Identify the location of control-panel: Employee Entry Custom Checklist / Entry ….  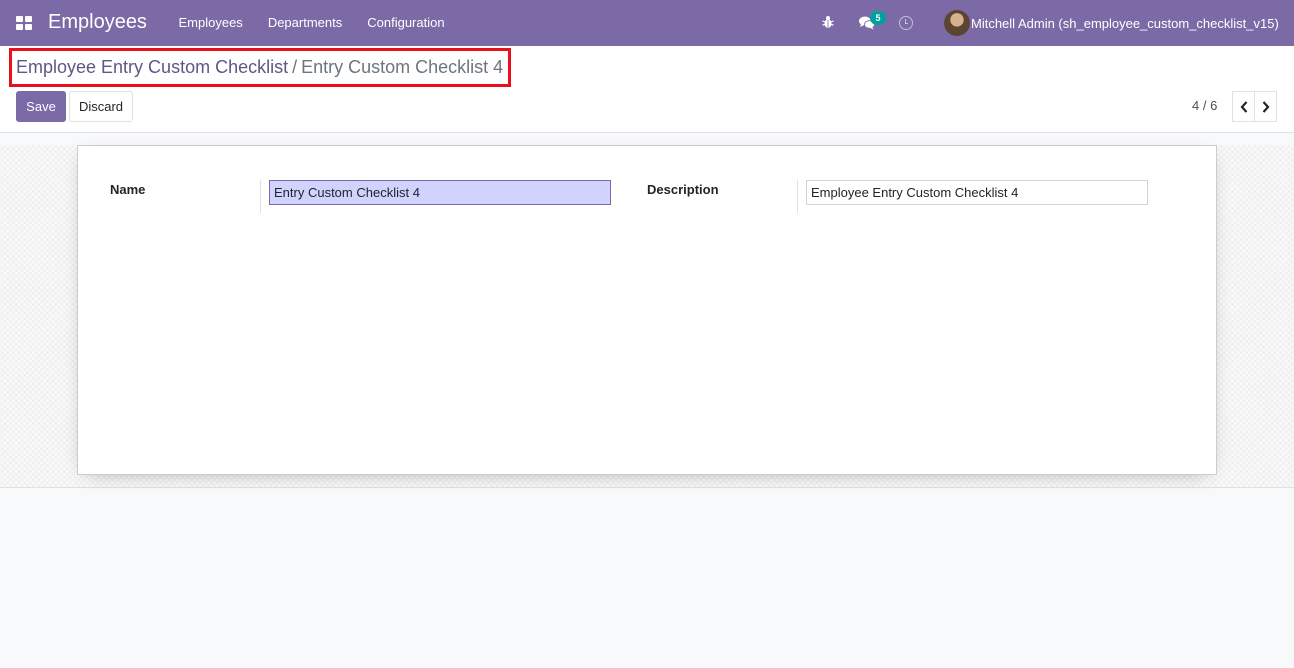
(647, 89).